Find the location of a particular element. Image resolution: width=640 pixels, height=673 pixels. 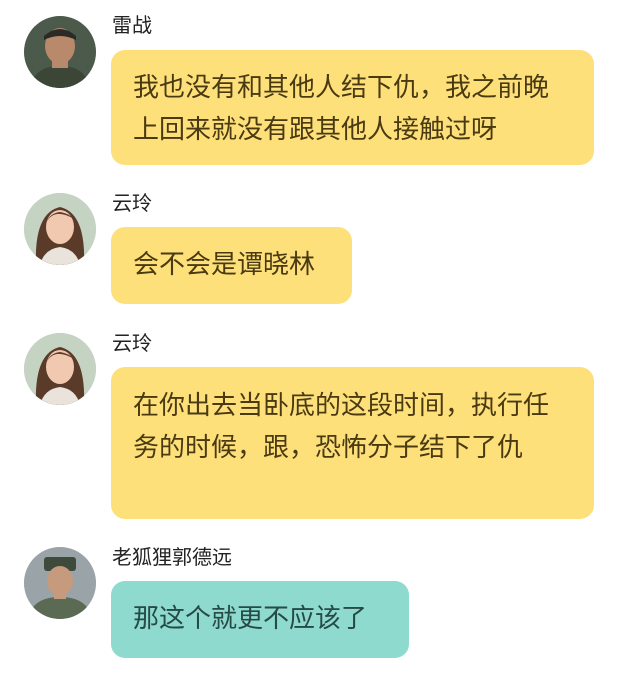

message-bubble: 会不会是谭晓林 is located at coordinates (231, 265).